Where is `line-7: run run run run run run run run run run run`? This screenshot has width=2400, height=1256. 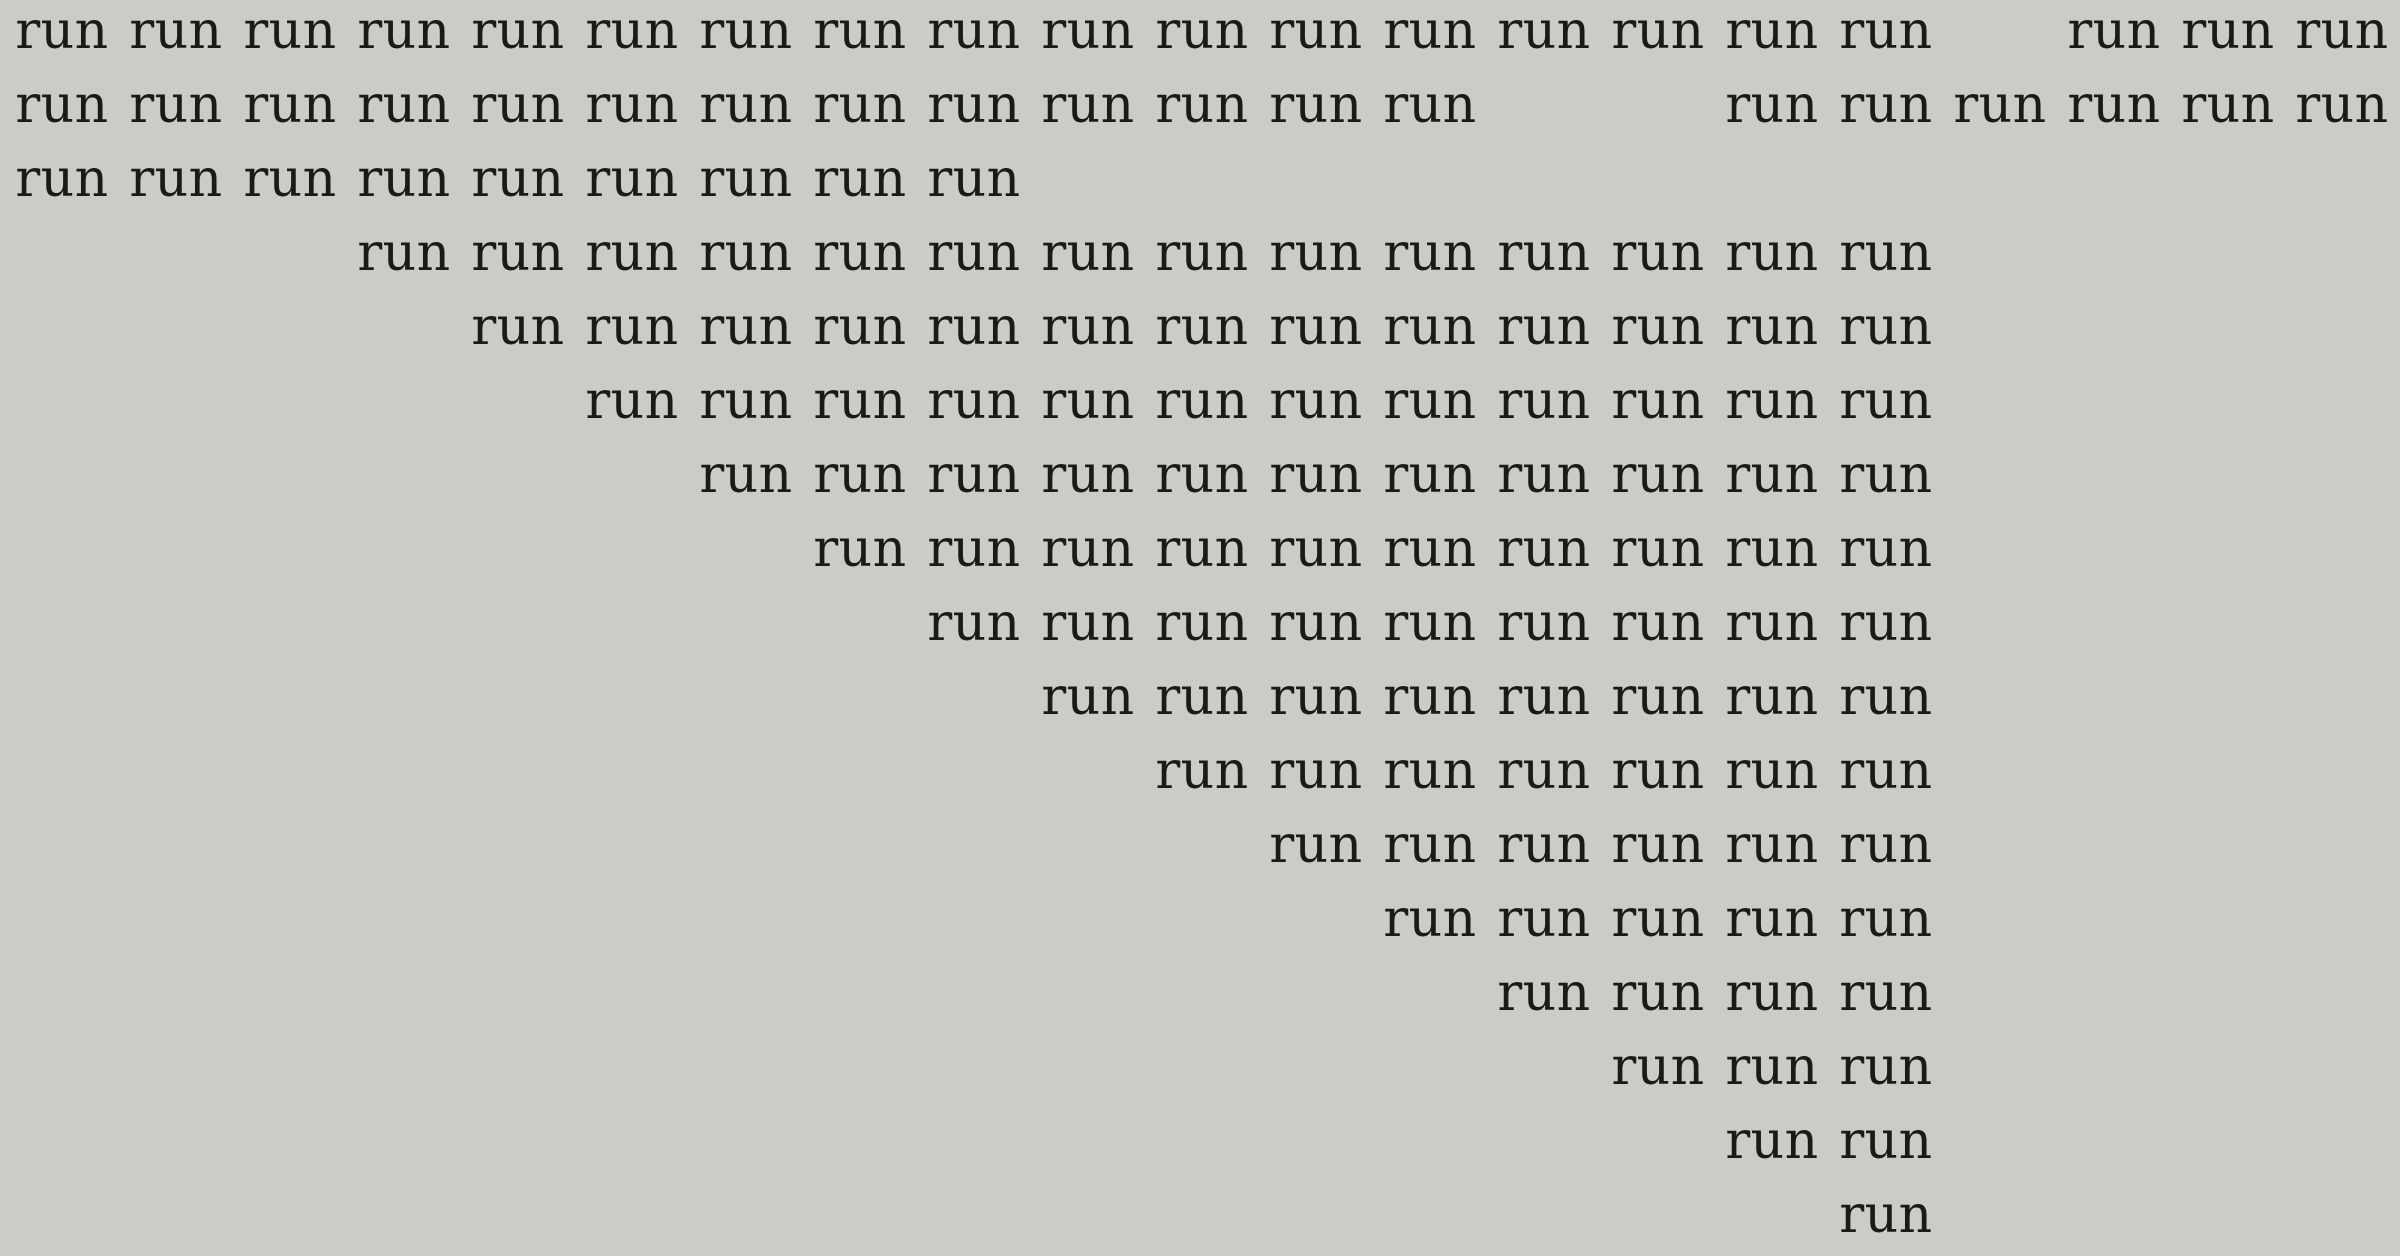
line-7: run run run run run run run run run run run is located at coordinates (1200, 475).